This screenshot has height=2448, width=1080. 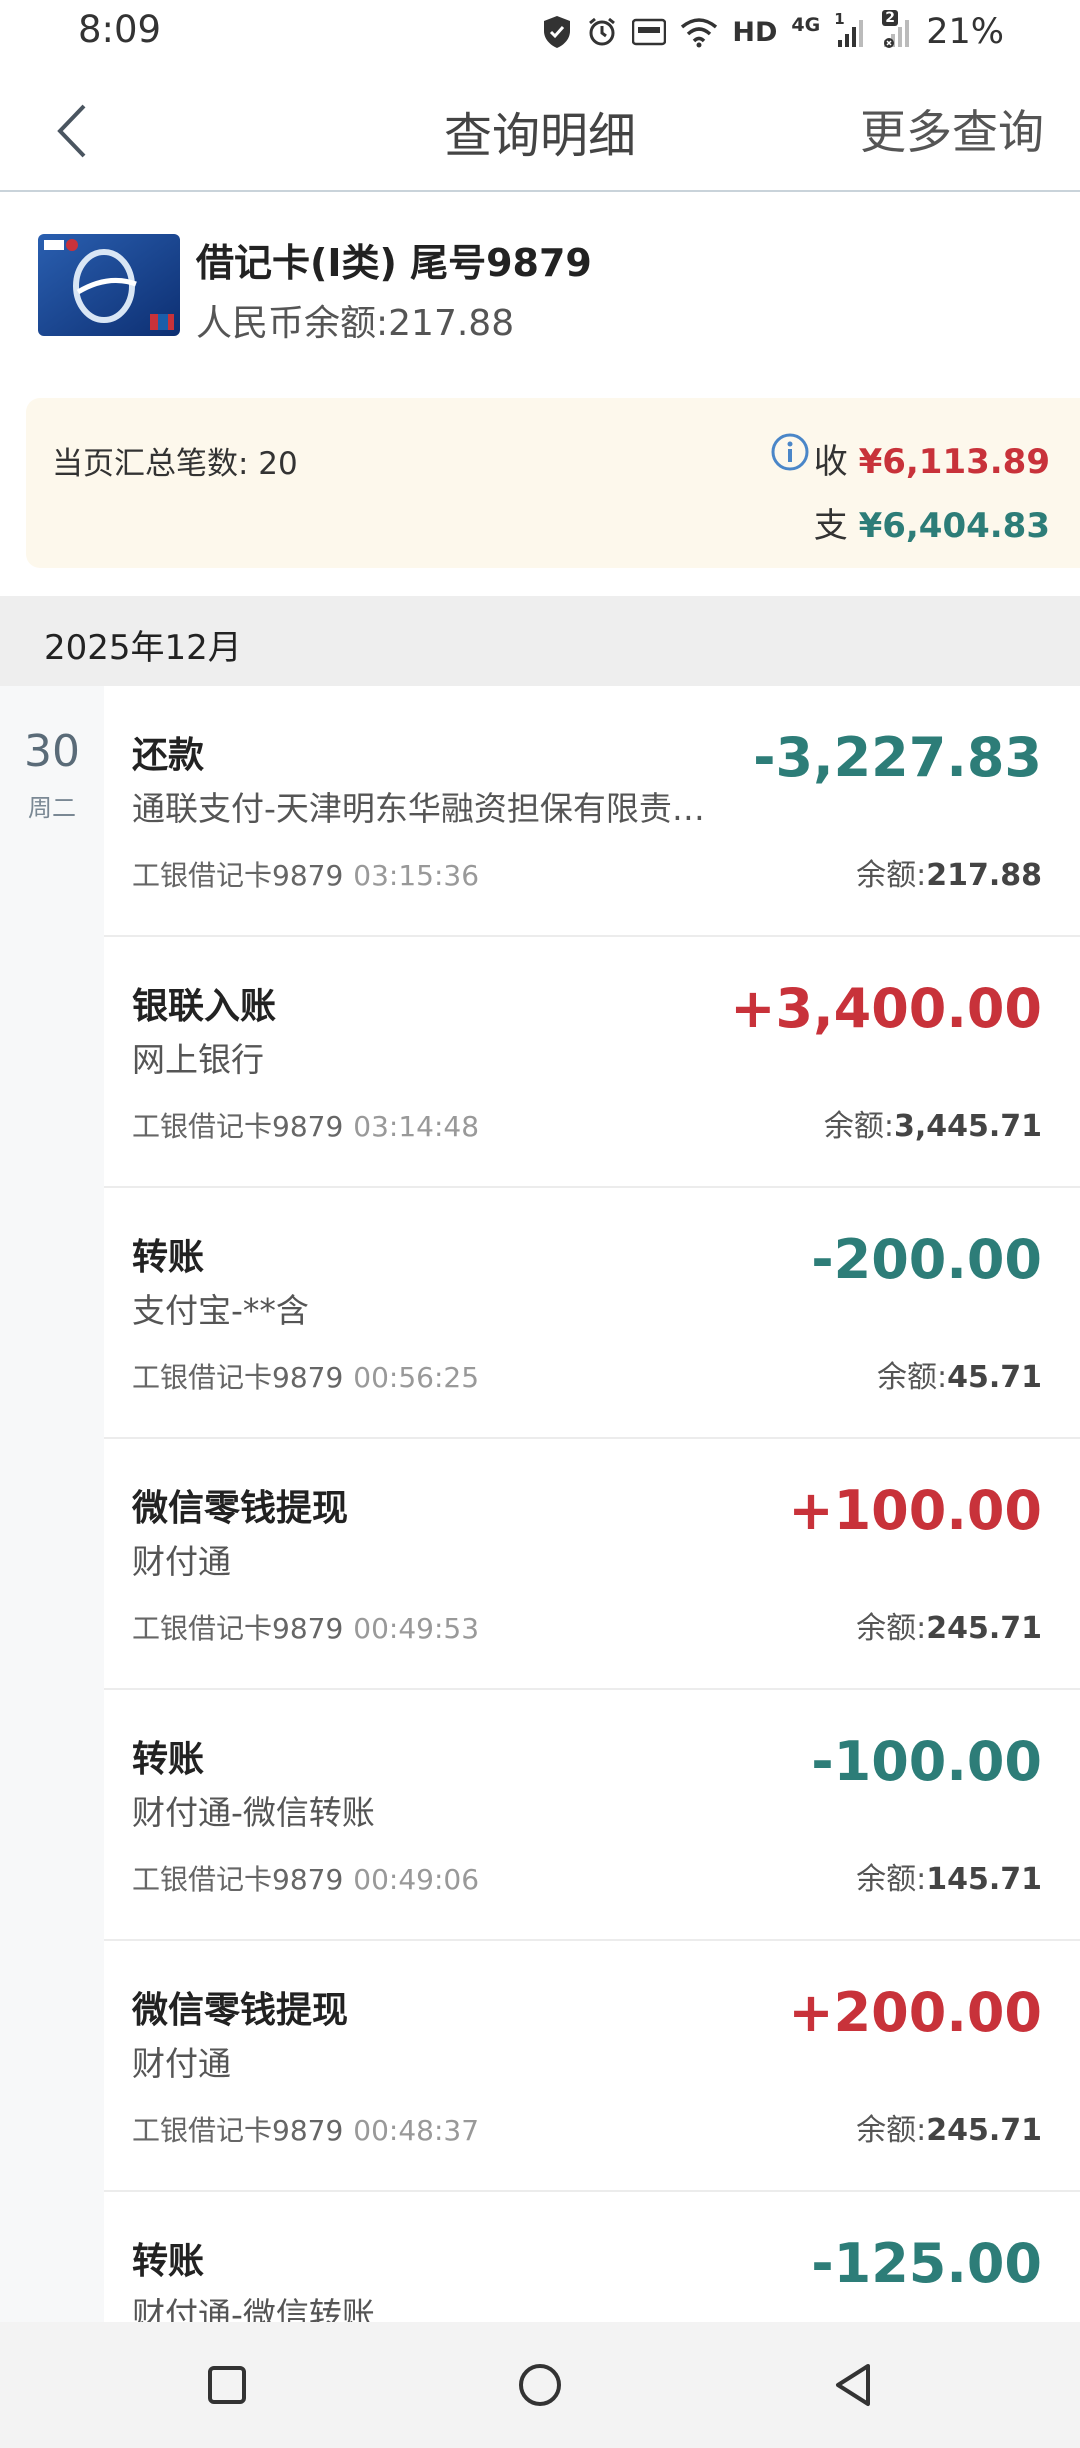 I want to click on card-name: 借记卡(Ⅰ类) 尾号9879, so click(x=394, y=263).